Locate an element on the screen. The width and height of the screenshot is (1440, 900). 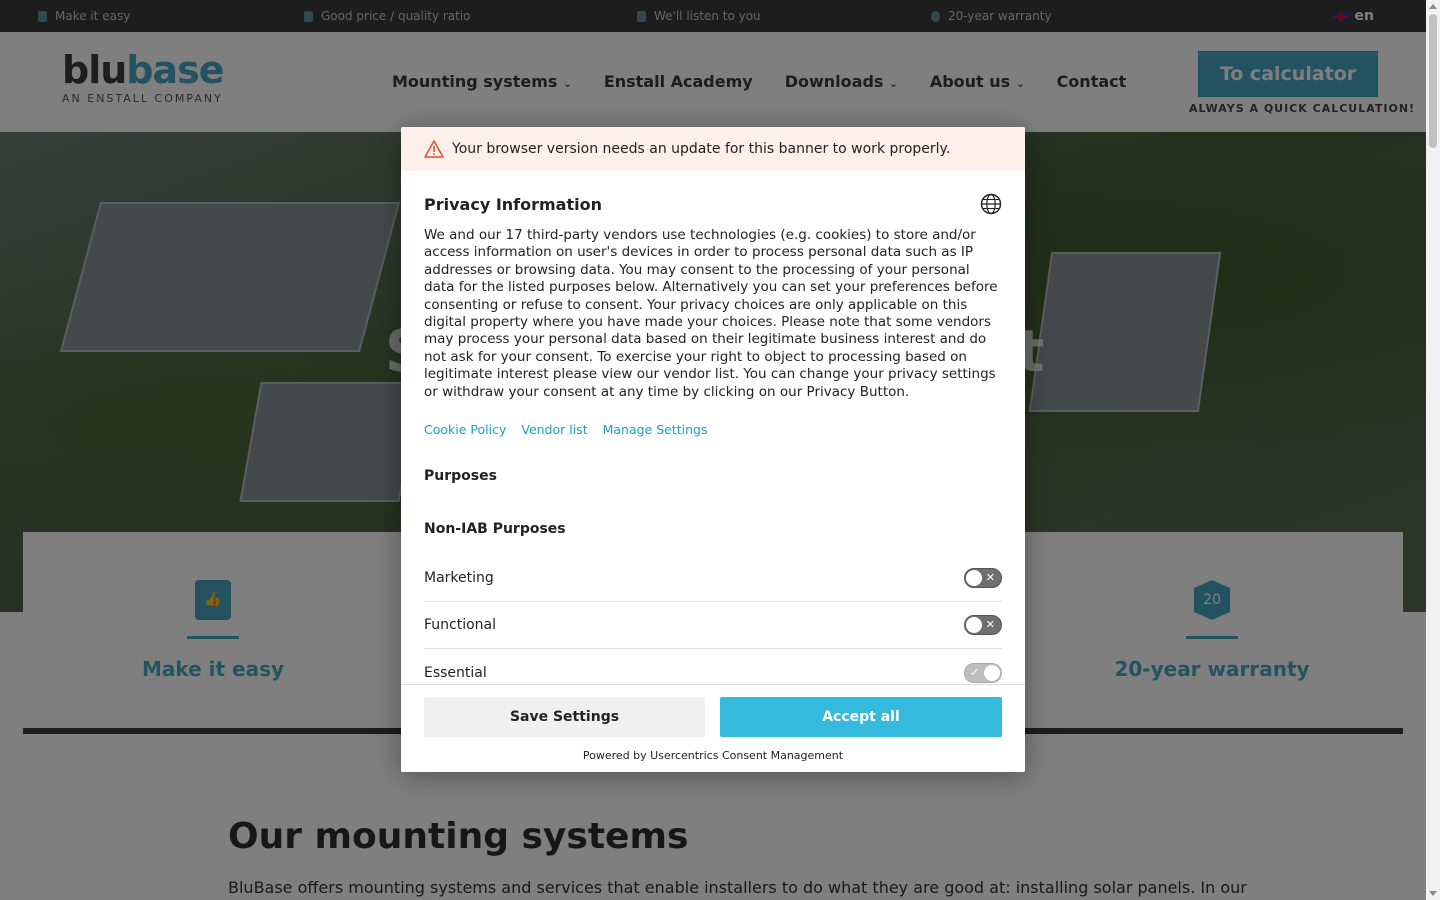
scroll-thumb is located at coordinates (1433, 81).